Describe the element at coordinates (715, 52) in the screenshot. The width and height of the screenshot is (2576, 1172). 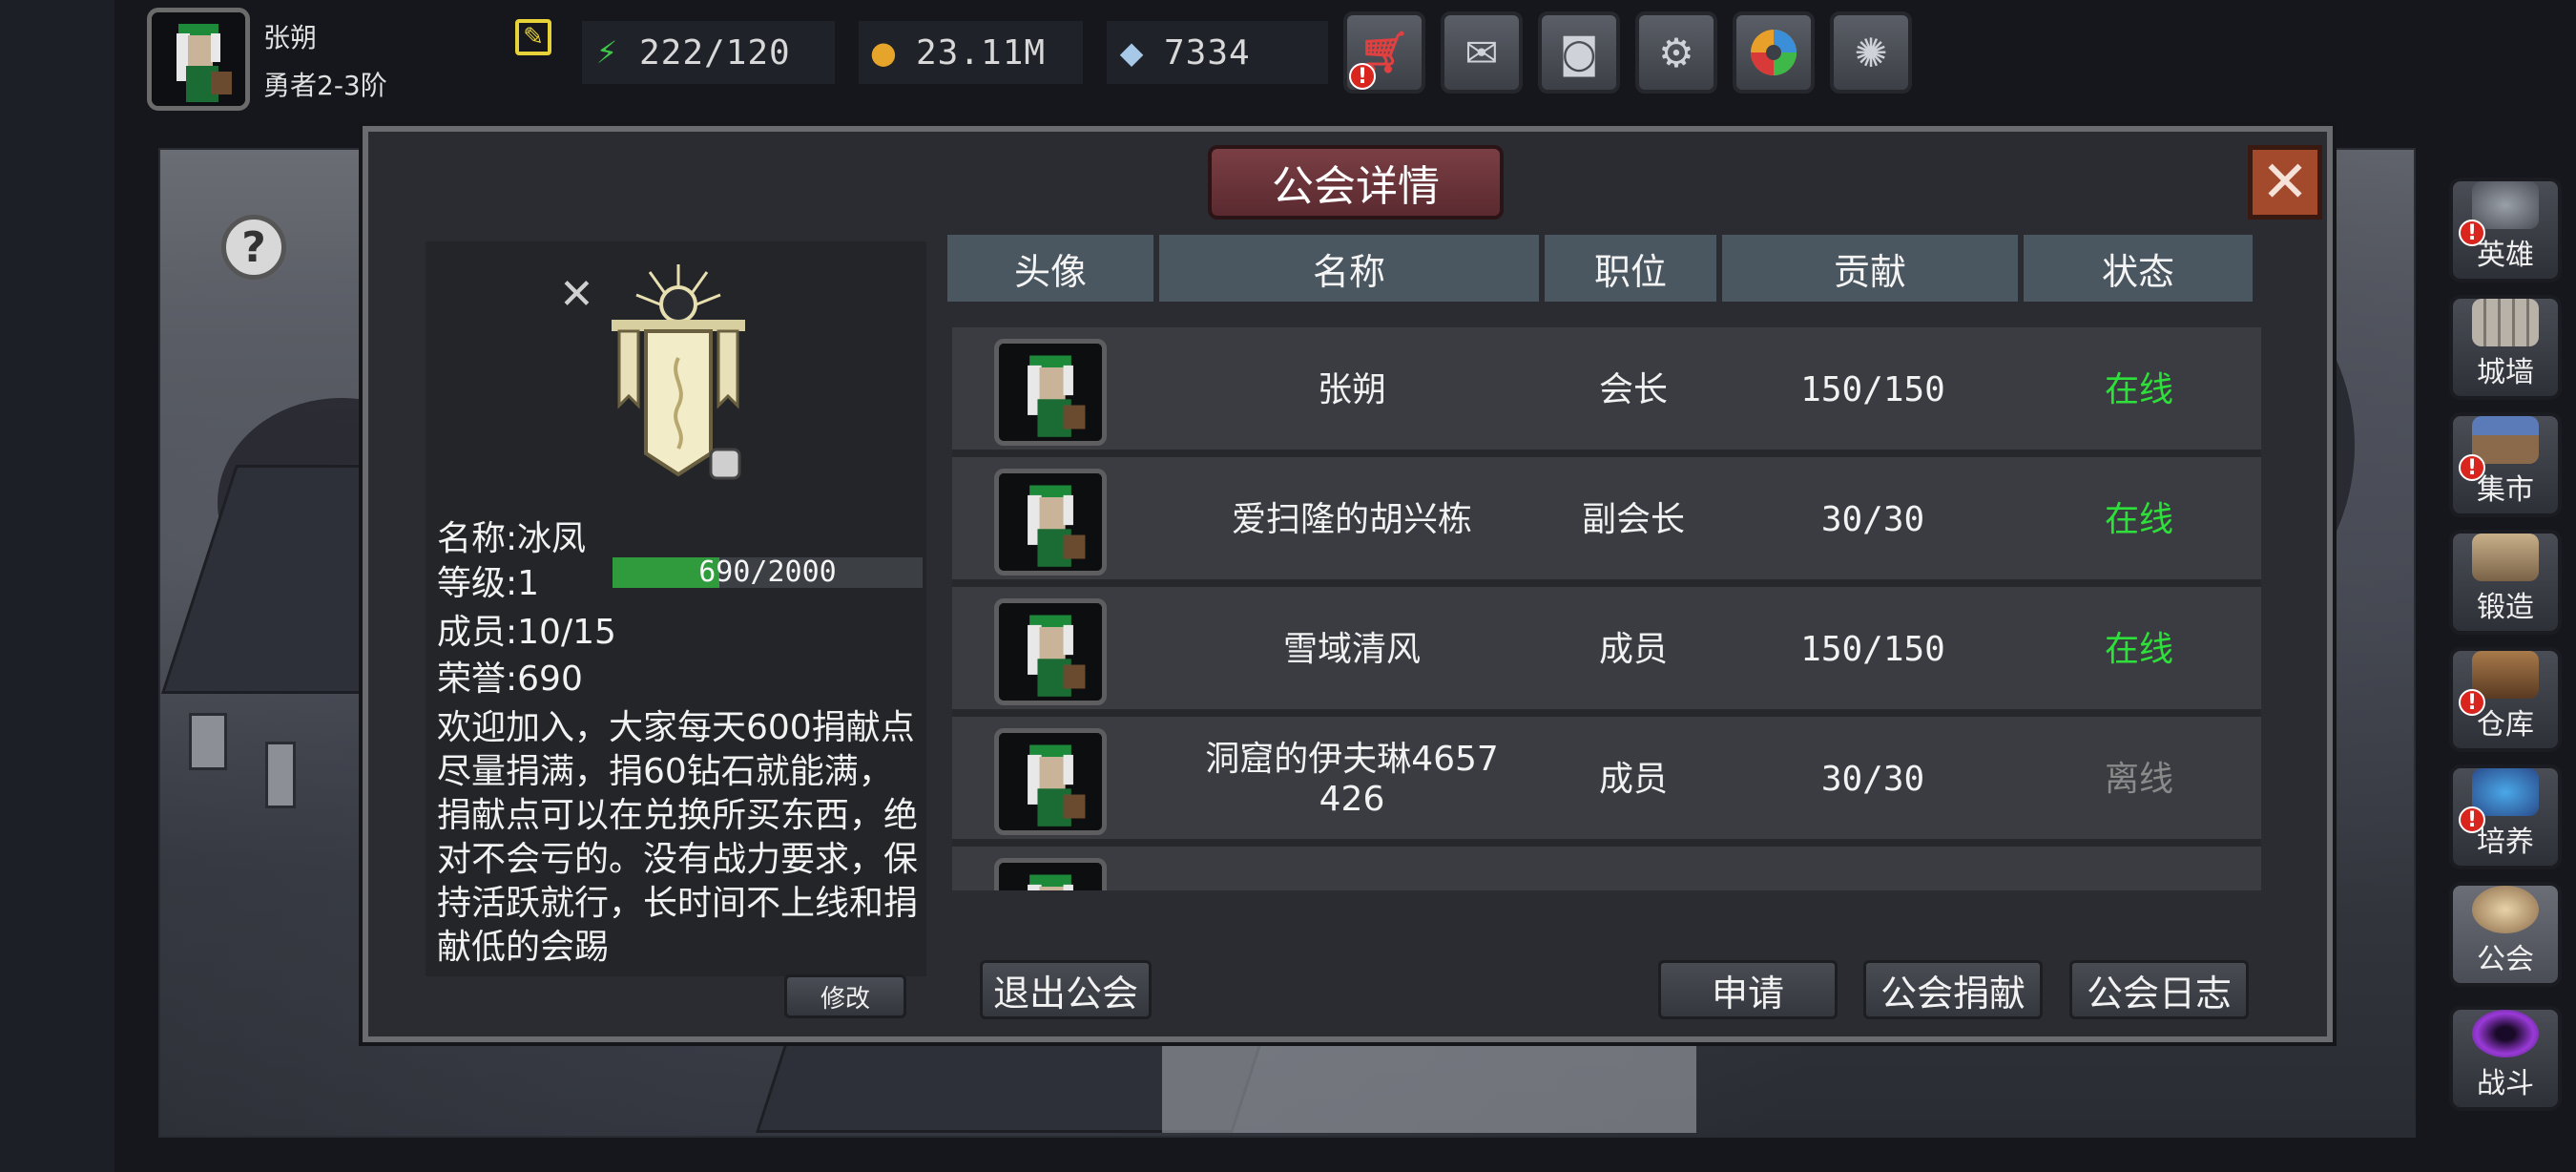
I see `energy-value: 222/120` at that location.